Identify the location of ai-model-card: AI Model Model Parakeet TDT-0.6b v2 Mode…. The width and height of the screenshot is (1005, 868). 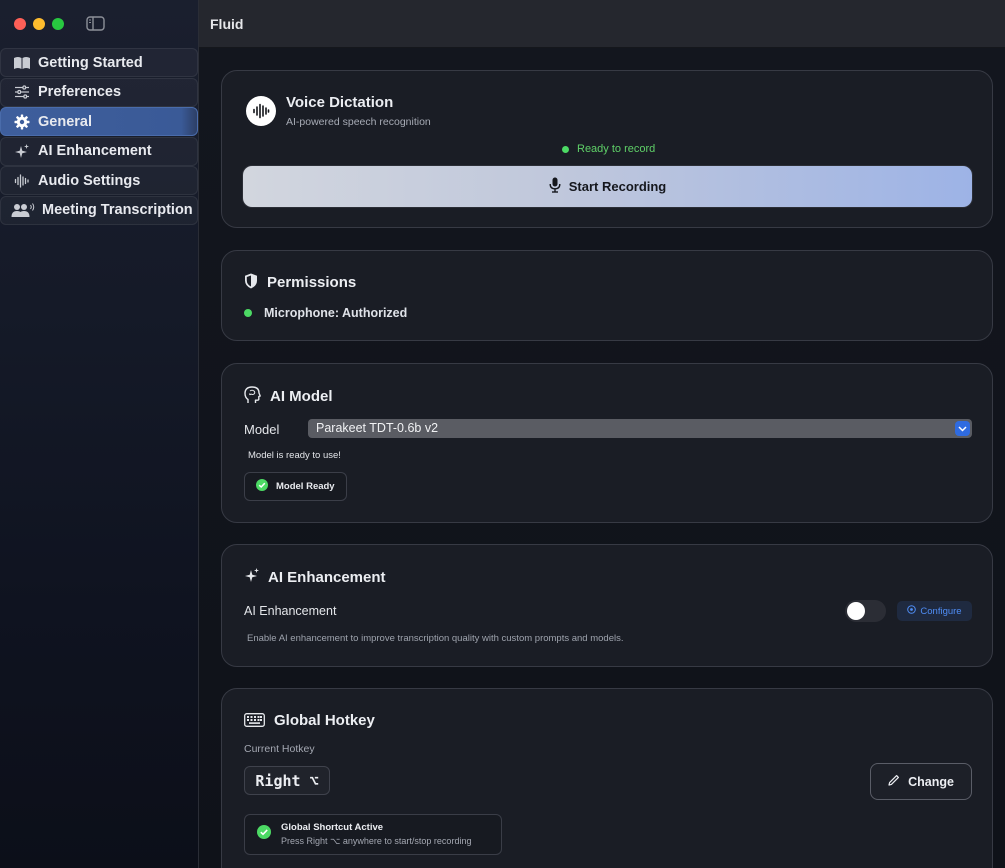
(607, 443).